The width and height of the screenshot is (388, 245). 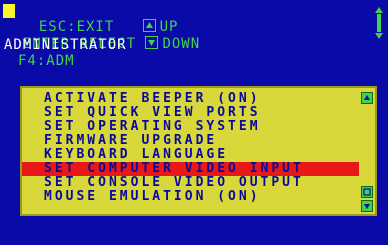 I want to click on text-cursor-block, so click(x=9, y=11).